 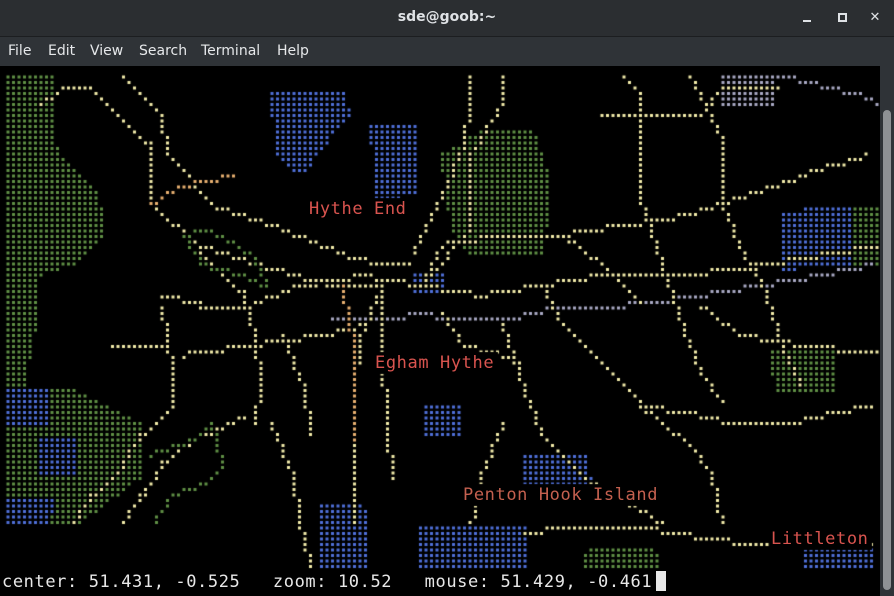 What do you see at coordinates (106, 51) in the screenshot?
I see `menu-view: View` at bounding box center [106, 51].